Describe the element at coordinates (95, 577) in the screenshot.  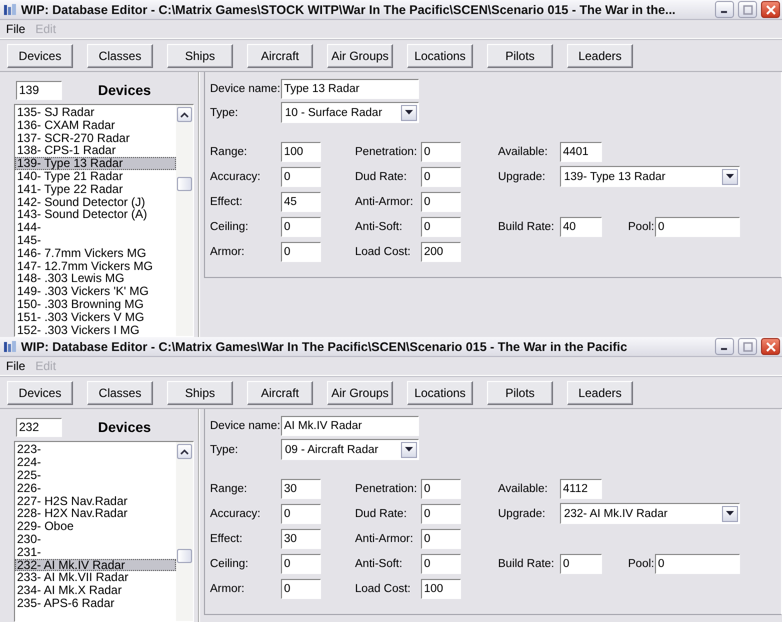
I see `list-item: 233- AI Mk.VII Radar` at that location.